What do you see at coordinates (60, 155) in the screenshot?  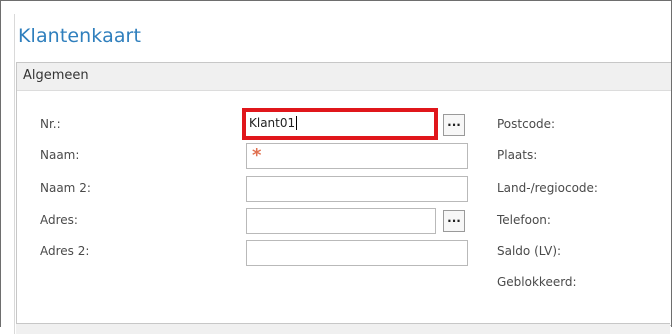 I see `field-label-naam: Naam:` at bounding box center [60, 155].